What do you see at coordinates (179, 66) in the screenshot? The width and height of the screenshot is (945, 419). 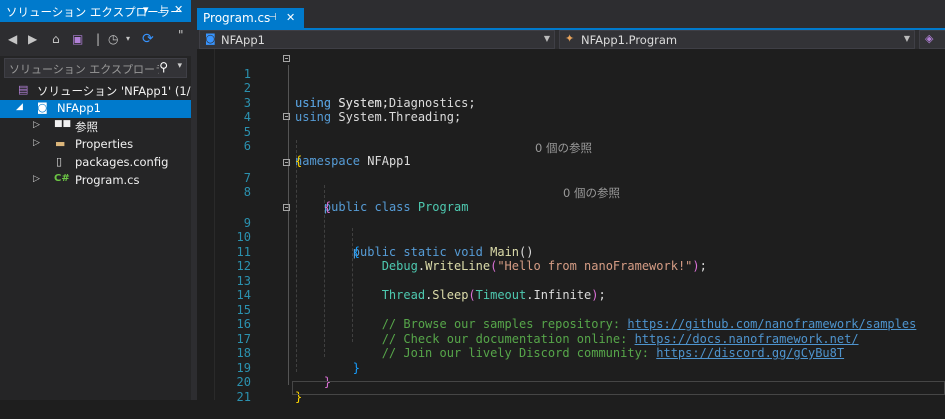 I see `search-options-icon: ▾` at bounding box center [179, 66].